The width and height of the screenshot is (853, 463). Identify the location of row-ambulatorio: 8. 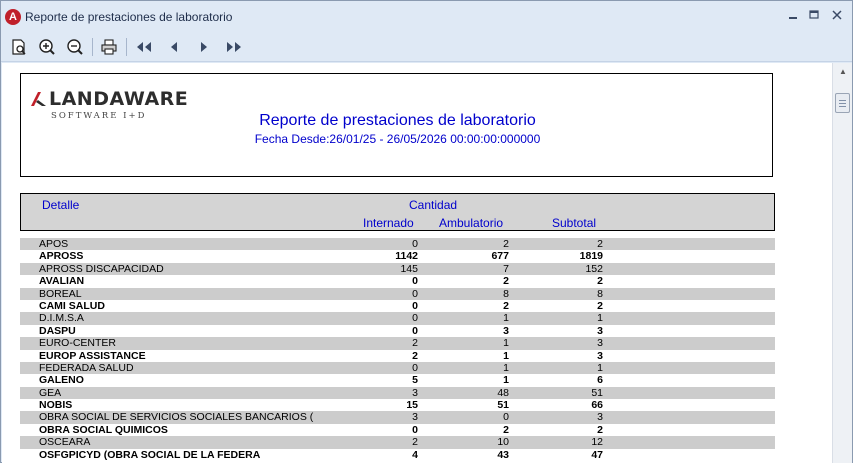
(506, 293).